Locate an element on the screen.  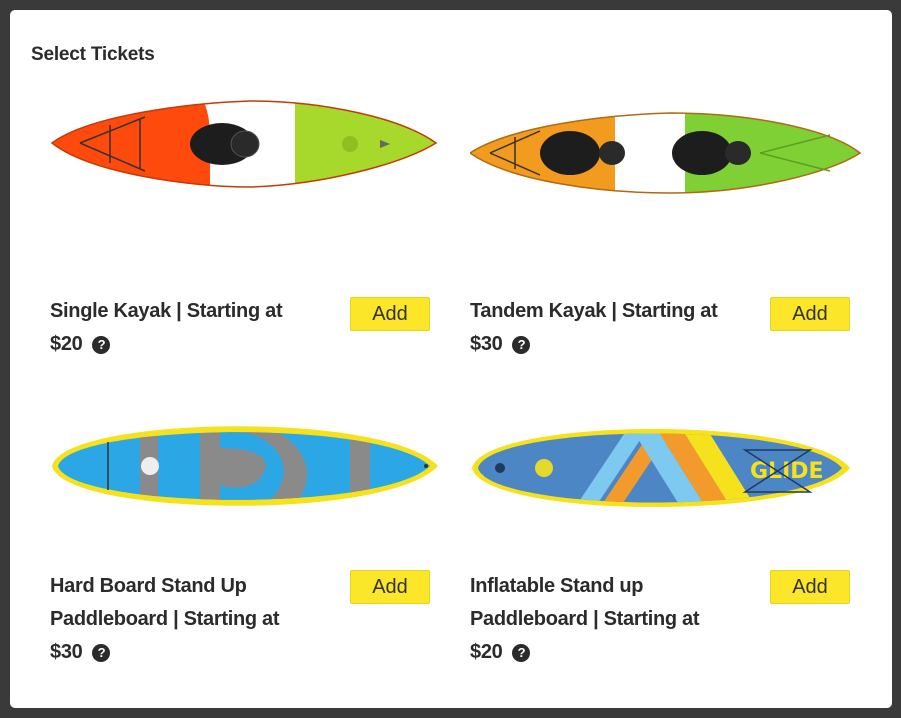
single-kayak-image is located at coordinates (245, 150).